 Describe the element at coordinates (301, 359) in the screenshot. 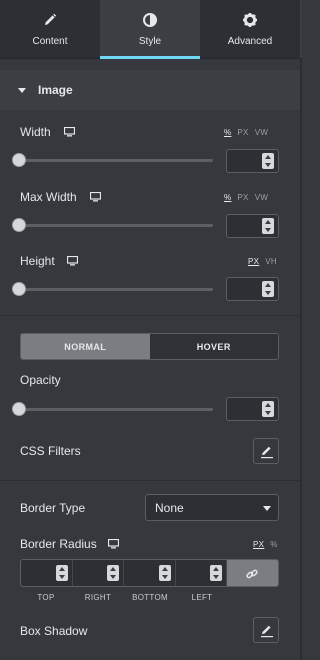

I see `panel-right-edge` at that location.